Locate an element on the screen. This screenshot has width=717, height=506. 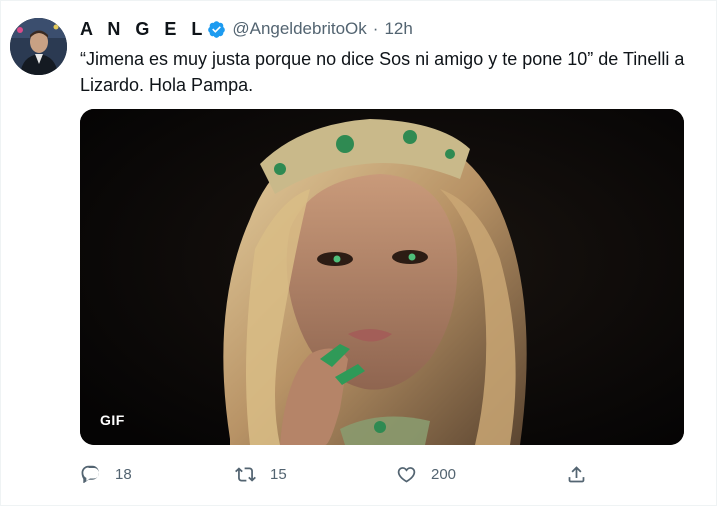
share-button is located at coordinates (583, 474).